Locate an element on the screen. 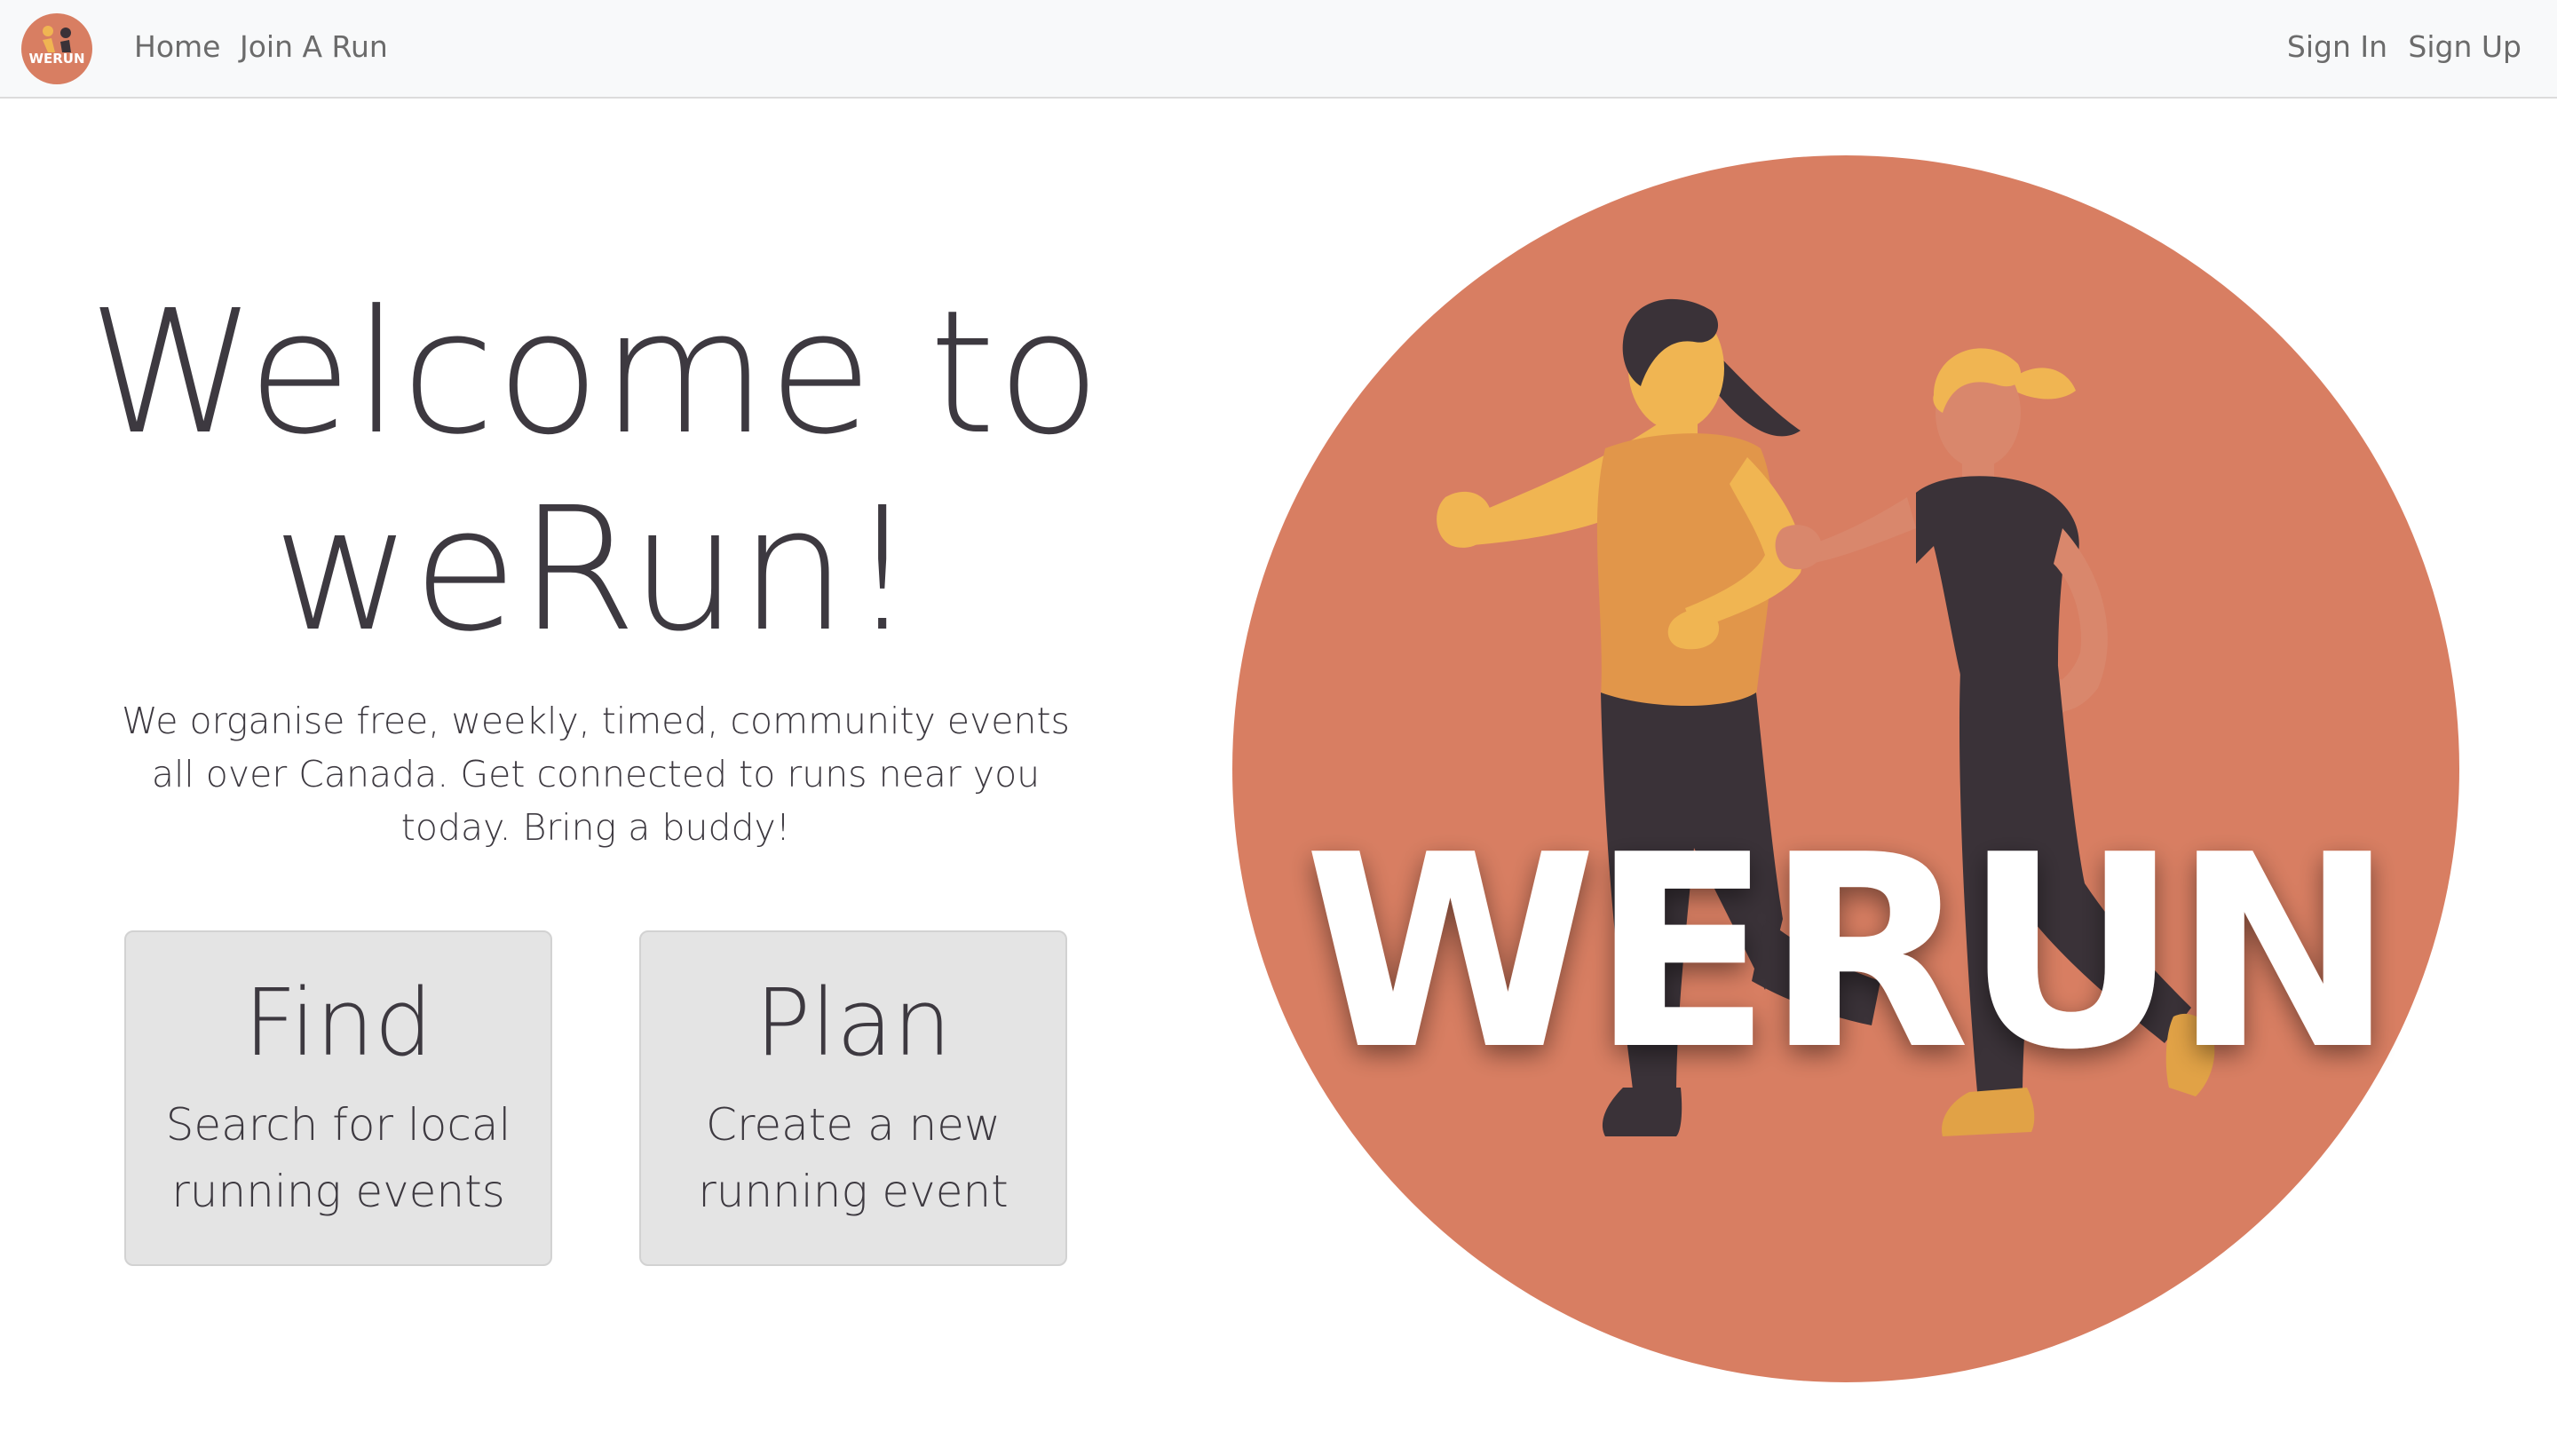 The image size is (2557, 1456). nav-sign-in-link: Sign In is located at coordinates (2337, 47).